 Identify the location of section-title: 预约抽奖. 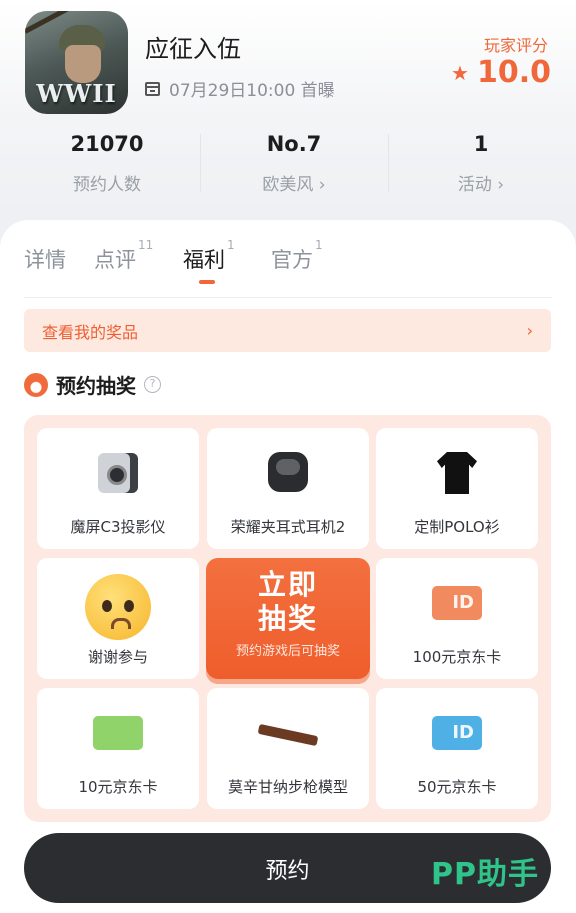
(96, 386).